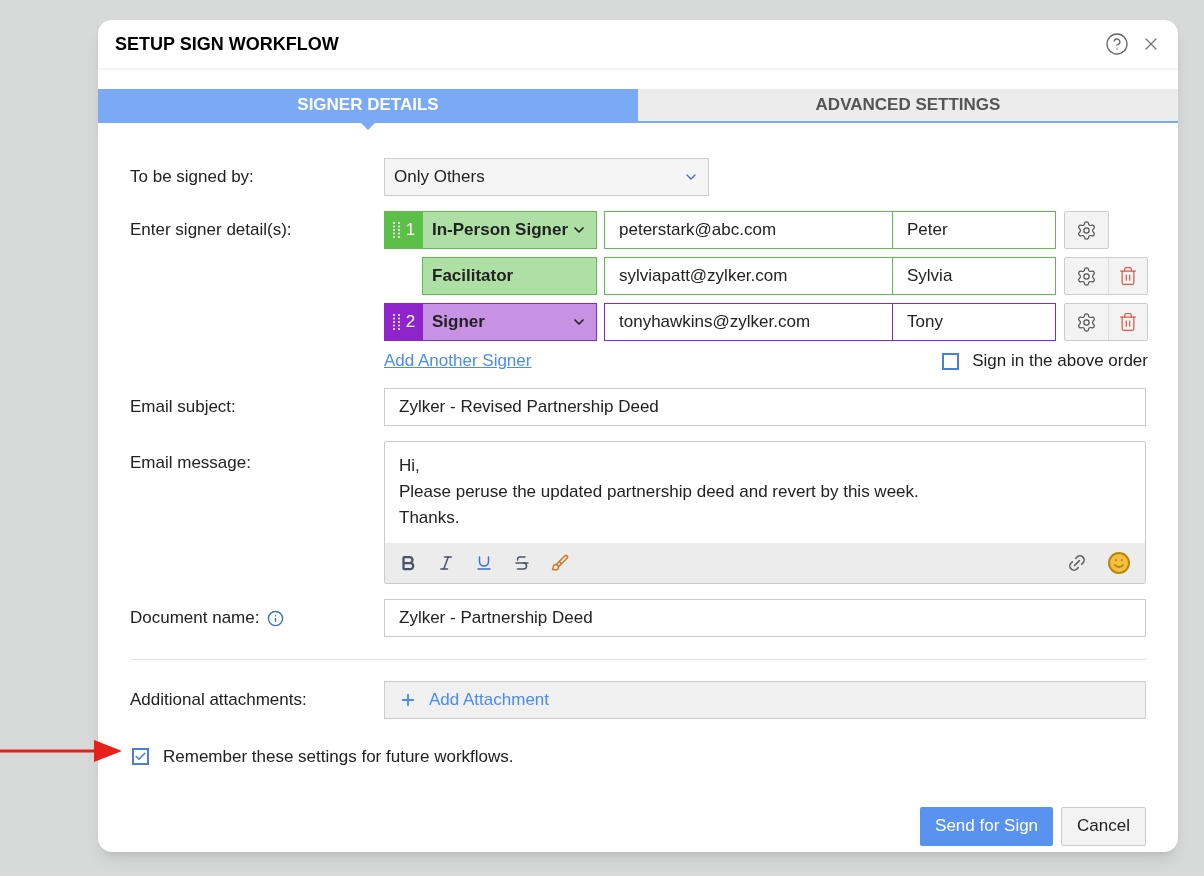  Describe the element at coordinates (408, 563) in the screenshot. I see `bold-icon` at that location.